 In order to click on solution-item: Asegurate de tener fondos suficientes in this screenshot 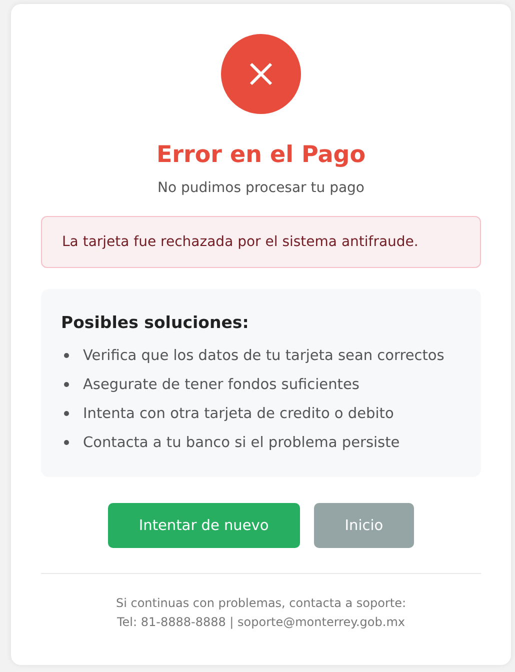, I will do `click(221, 384)`.